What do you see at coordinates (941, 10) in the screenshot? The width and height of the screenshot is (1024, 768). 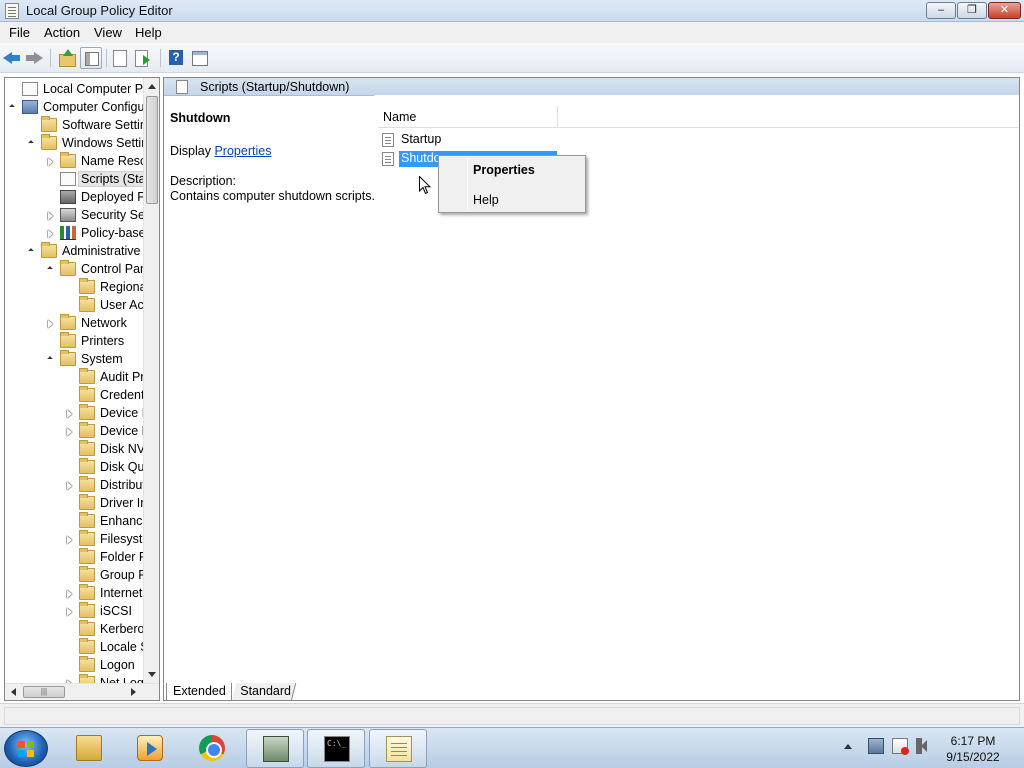 I see `minimize-button: –` at bounding box center [941, 10].